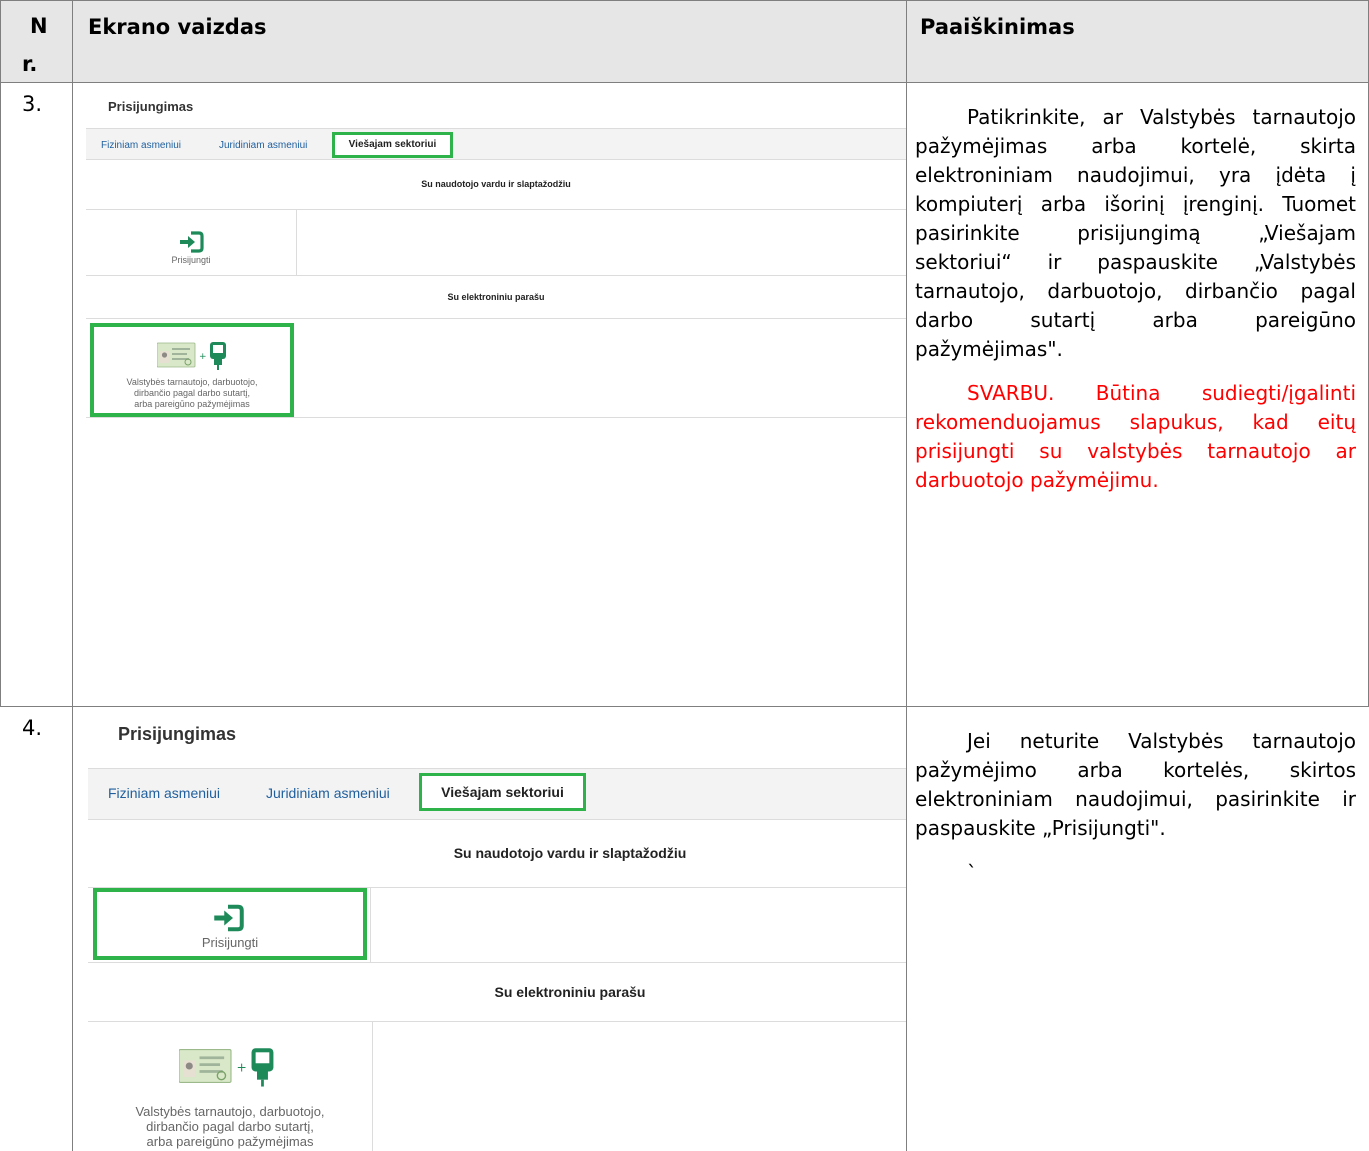 Image resolution: width=1369 pixels, height=1151 pixels. What do you see at coordinates (972, 873) in the screenshot?
I see `trailing-mark: `` at bounding box center [972, 873].